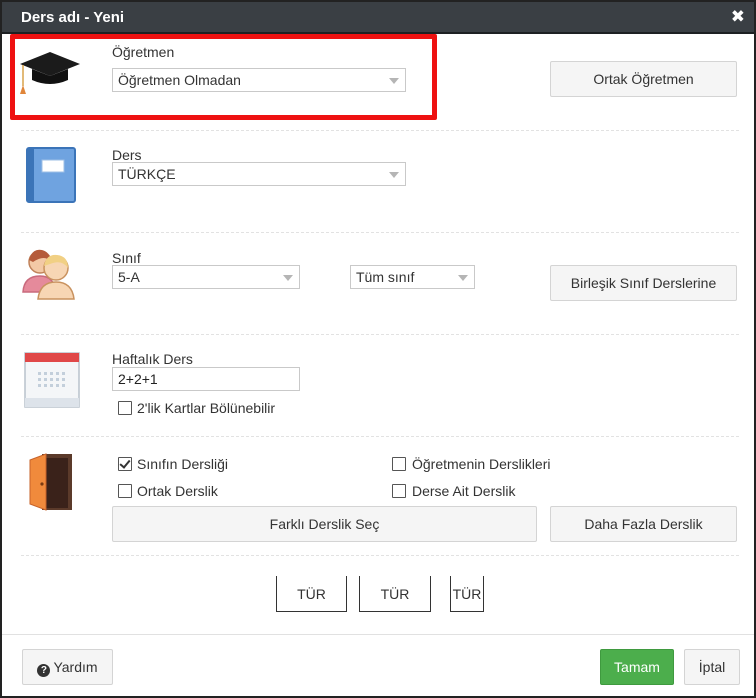 The width and height of the screenshot is (756, 698). I want to click on class-room-checkbox, so click(125, 464).